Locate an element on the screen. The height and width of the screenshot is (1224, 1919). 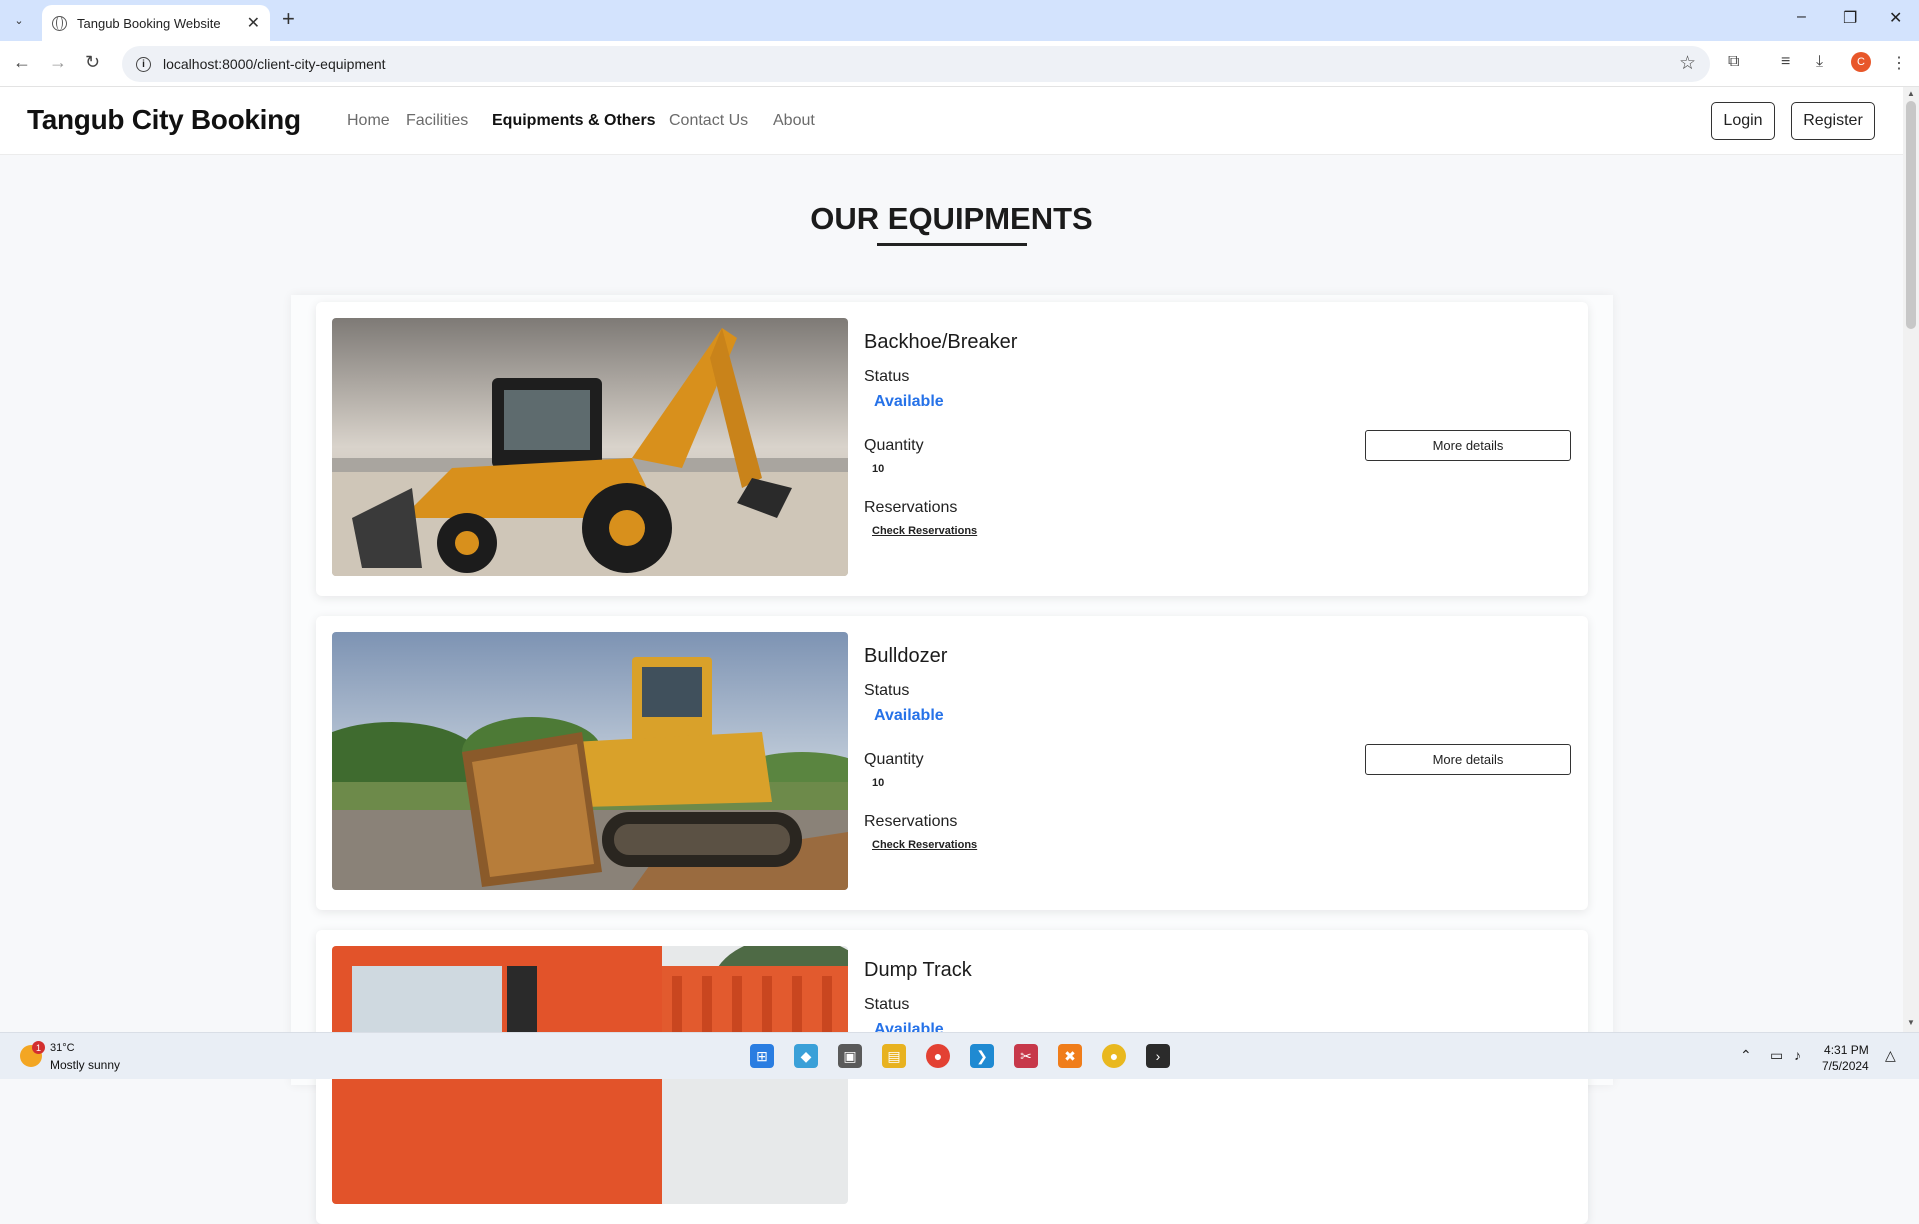
task-view-icon: ▣ is located at coordinates (850, 1056).